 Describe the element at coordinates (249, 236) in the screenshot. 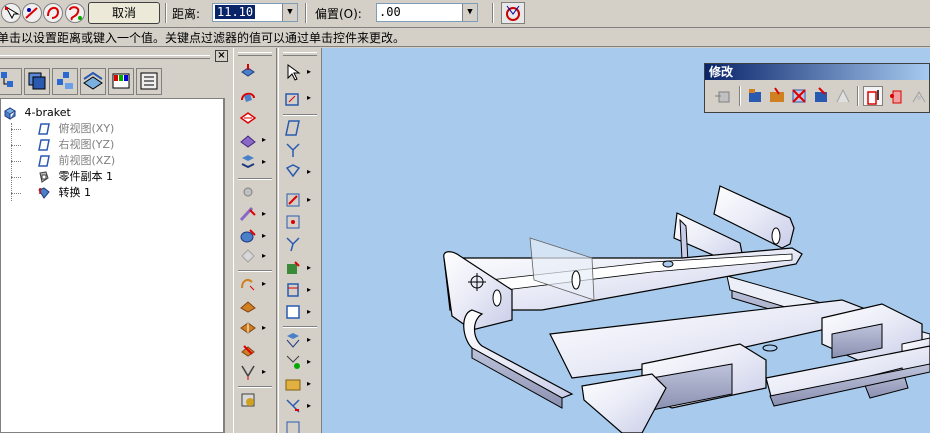

I see `chamfer-icon` at that location.